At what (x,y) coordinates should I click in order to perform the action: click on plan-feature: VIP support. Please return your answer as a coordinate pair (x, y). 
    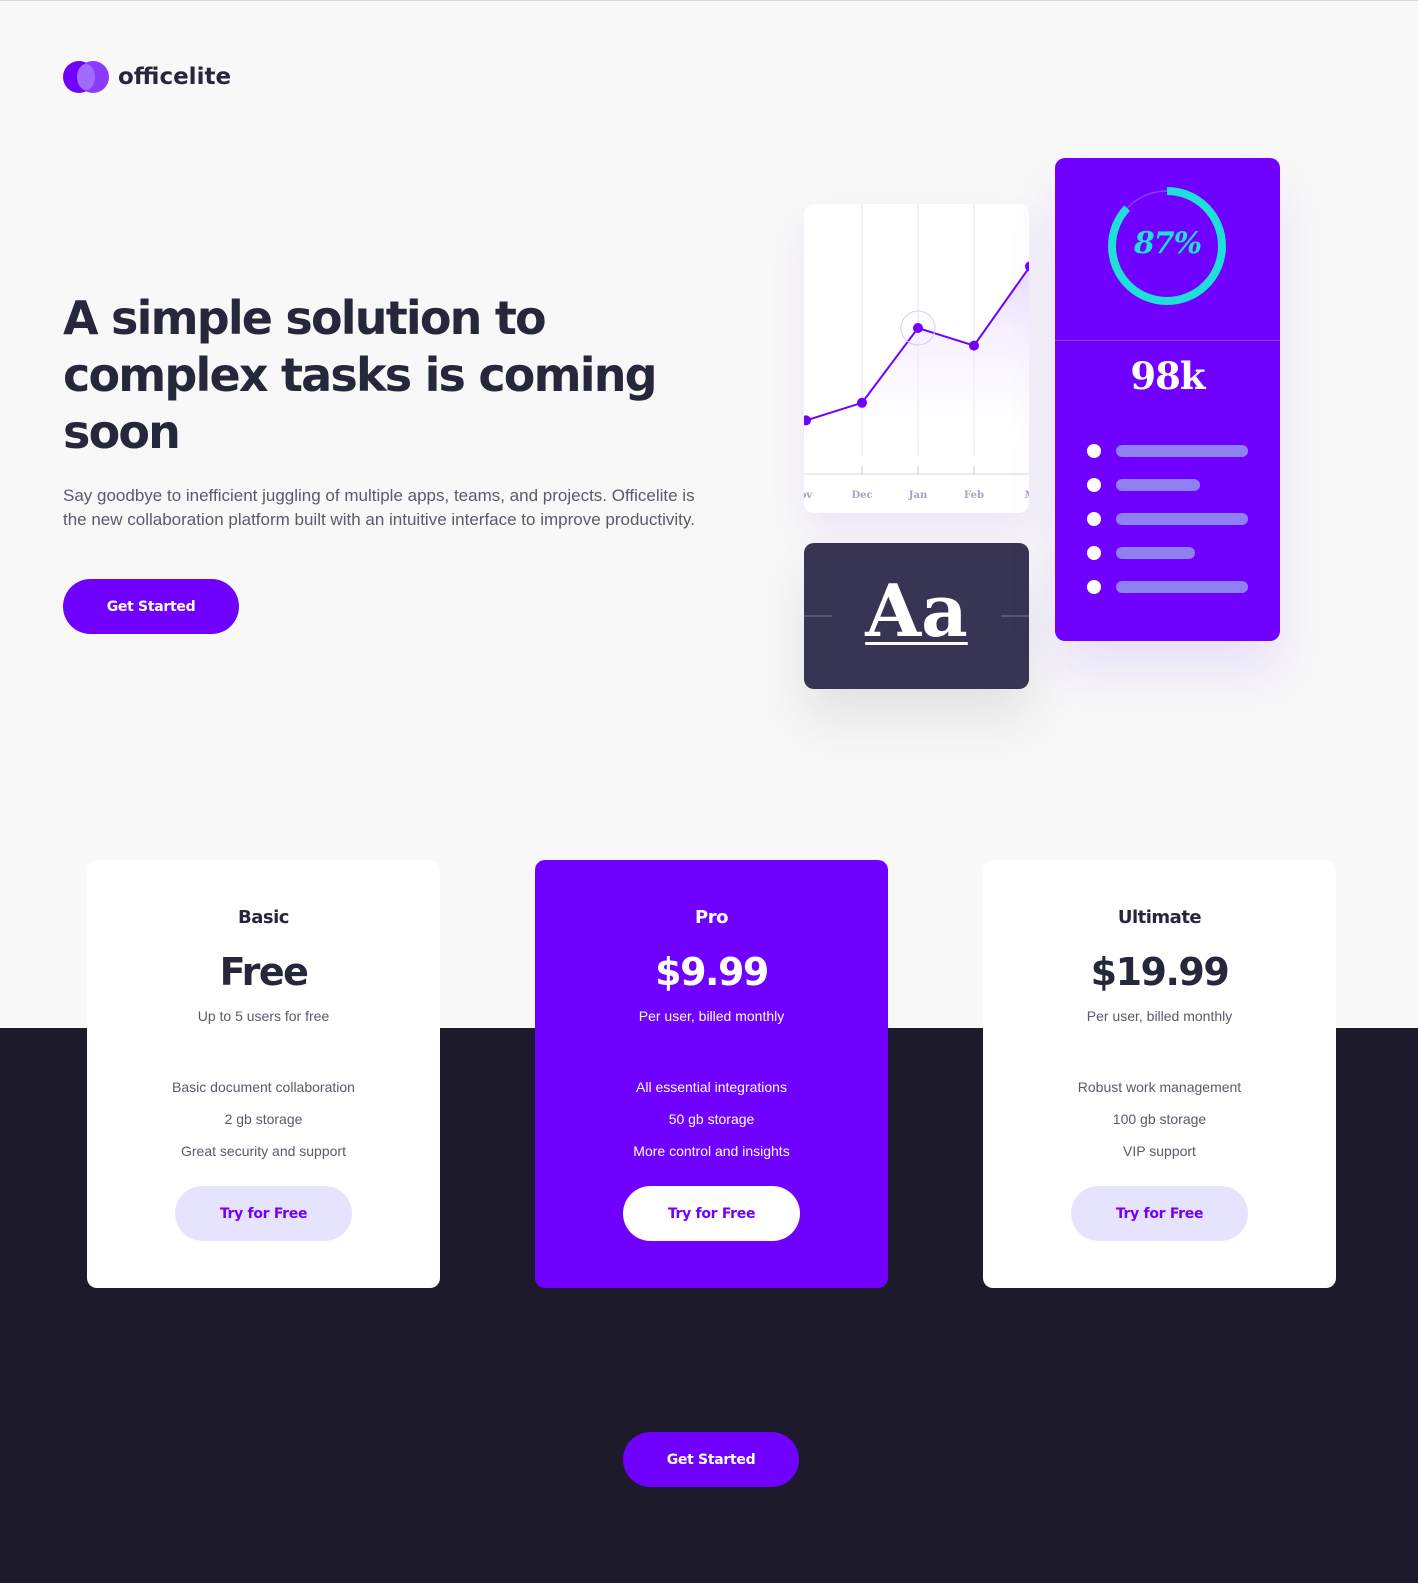
    Looking at the image, I should click on (1159, 1151).